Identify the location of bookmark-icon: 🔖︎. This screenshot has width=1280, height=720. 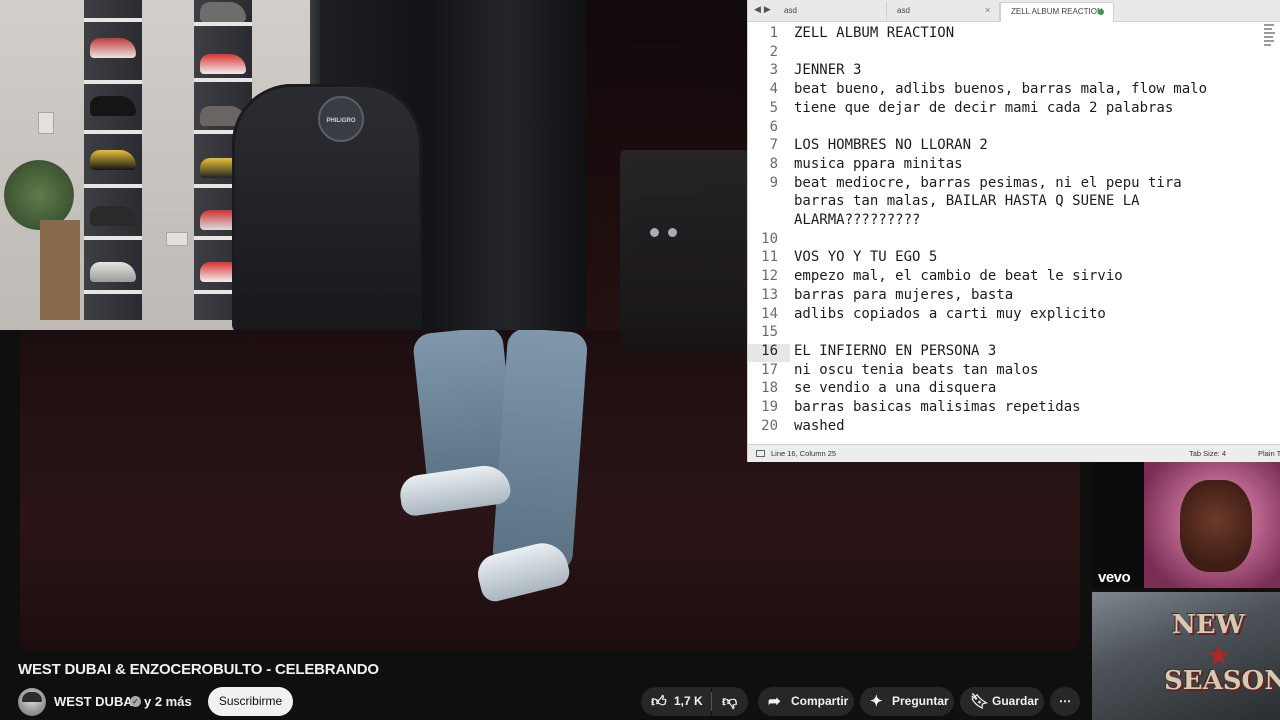
(980, 701).